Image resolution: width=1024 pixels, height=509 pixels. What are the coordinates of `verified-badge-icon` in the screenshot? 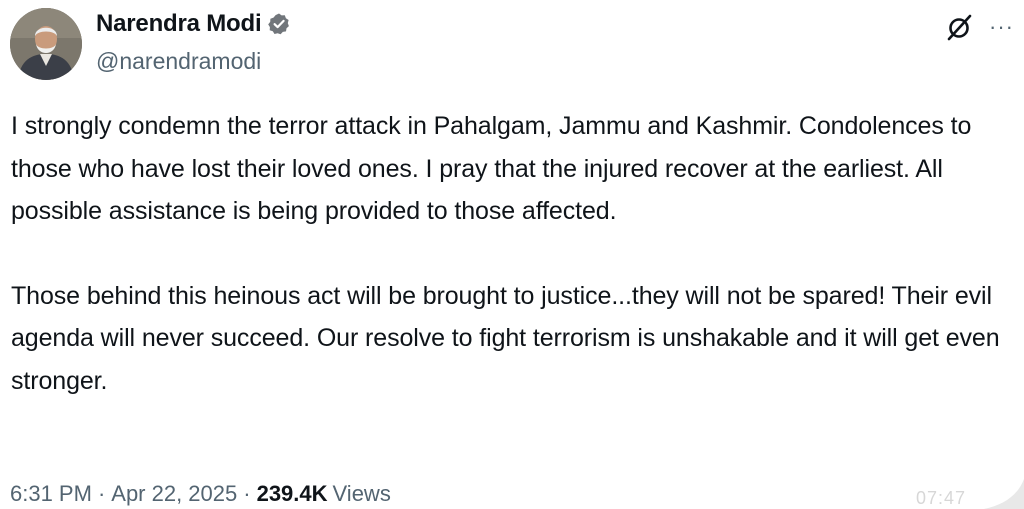 It's located at (279, 24).